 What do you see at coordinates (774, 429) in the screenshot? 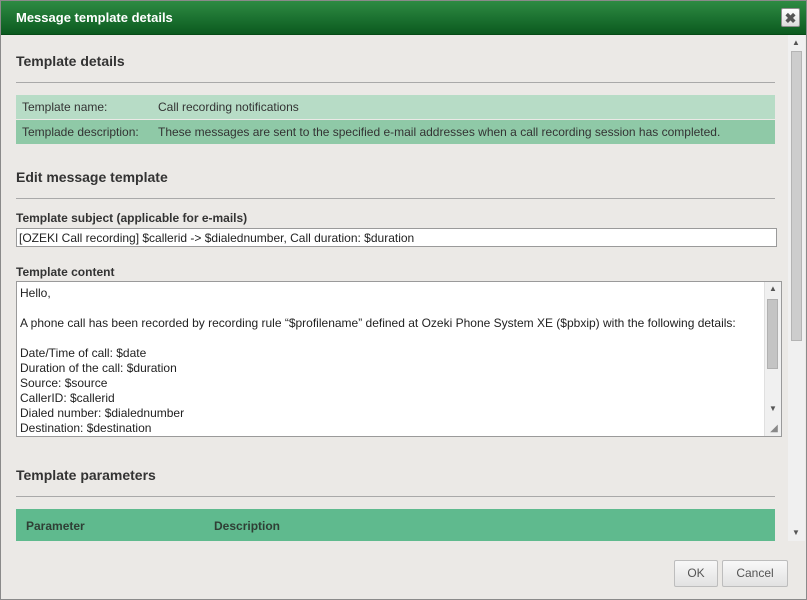
I see `resize-grip-icon: ◢` at bounding box center [774, 429].